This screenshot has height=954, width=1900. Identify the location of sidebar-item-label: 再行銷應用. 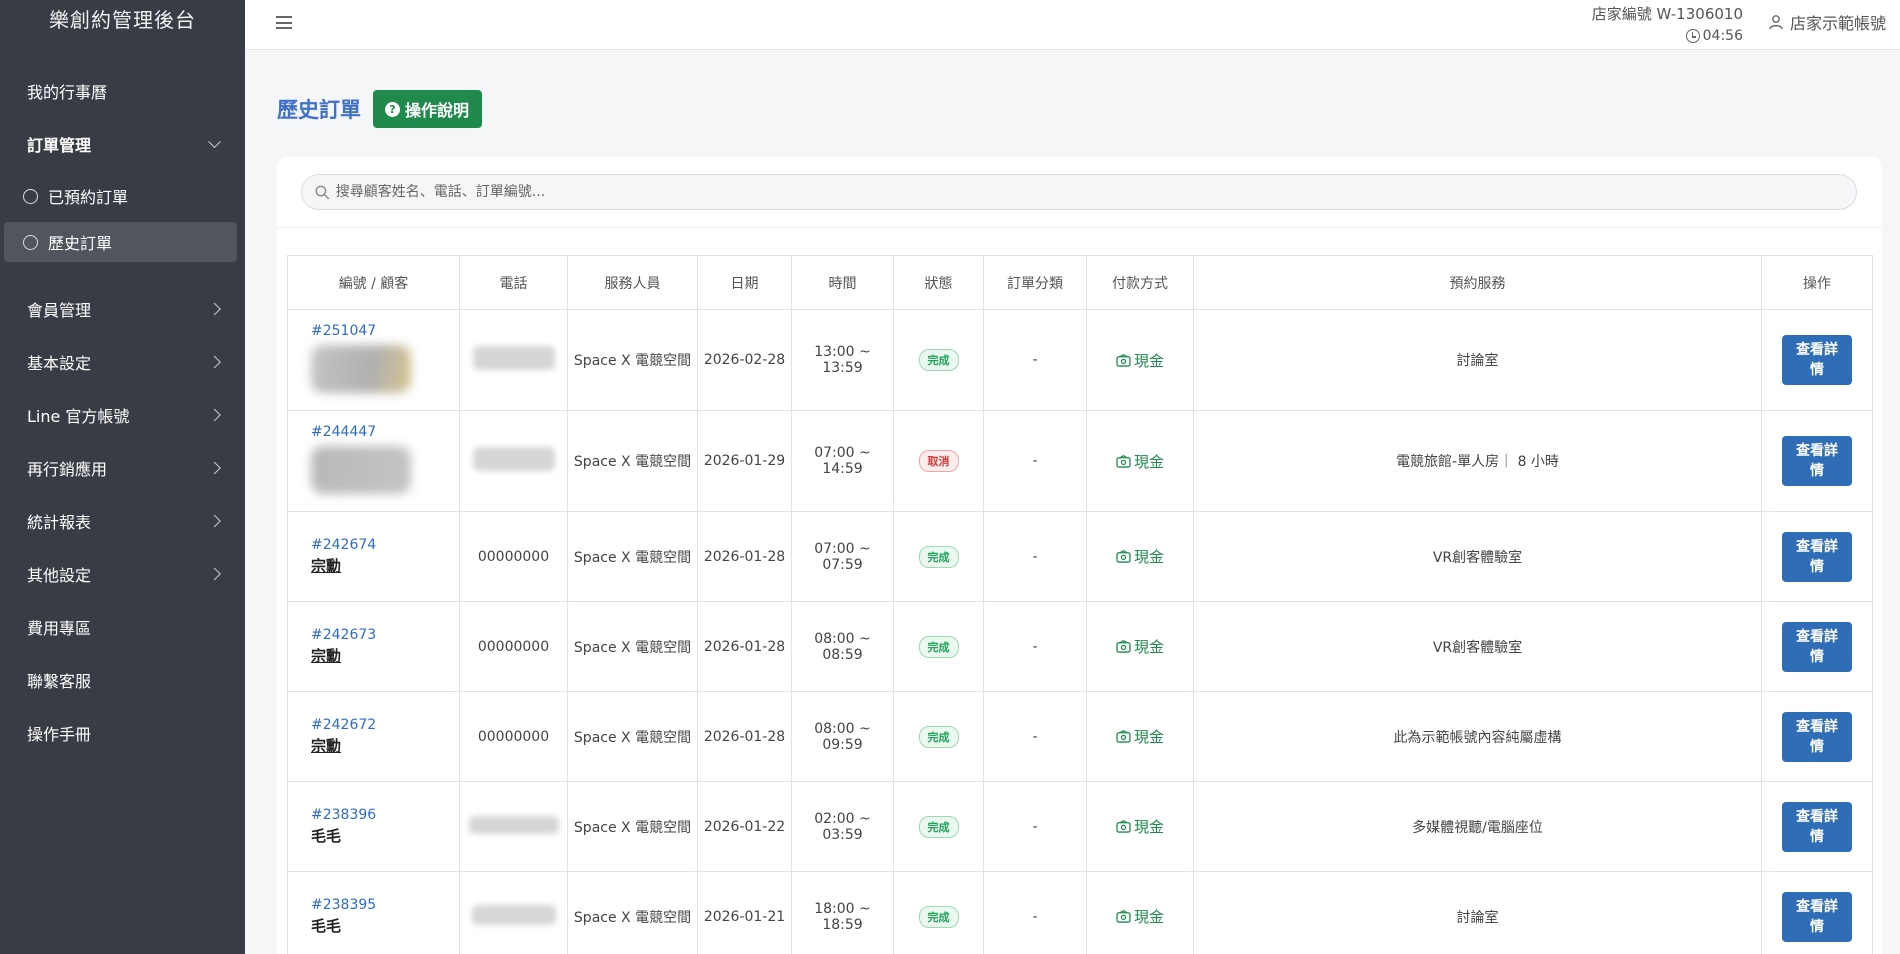
(67, 469).